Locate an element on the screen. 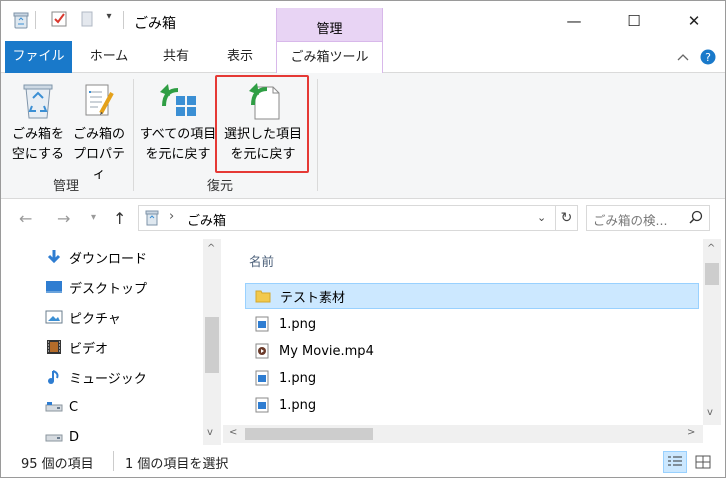 The height and width of the screenshot is (478, 726). restore-all-button: すべての項目 を元に戻す is located at coordinates (178, 122).